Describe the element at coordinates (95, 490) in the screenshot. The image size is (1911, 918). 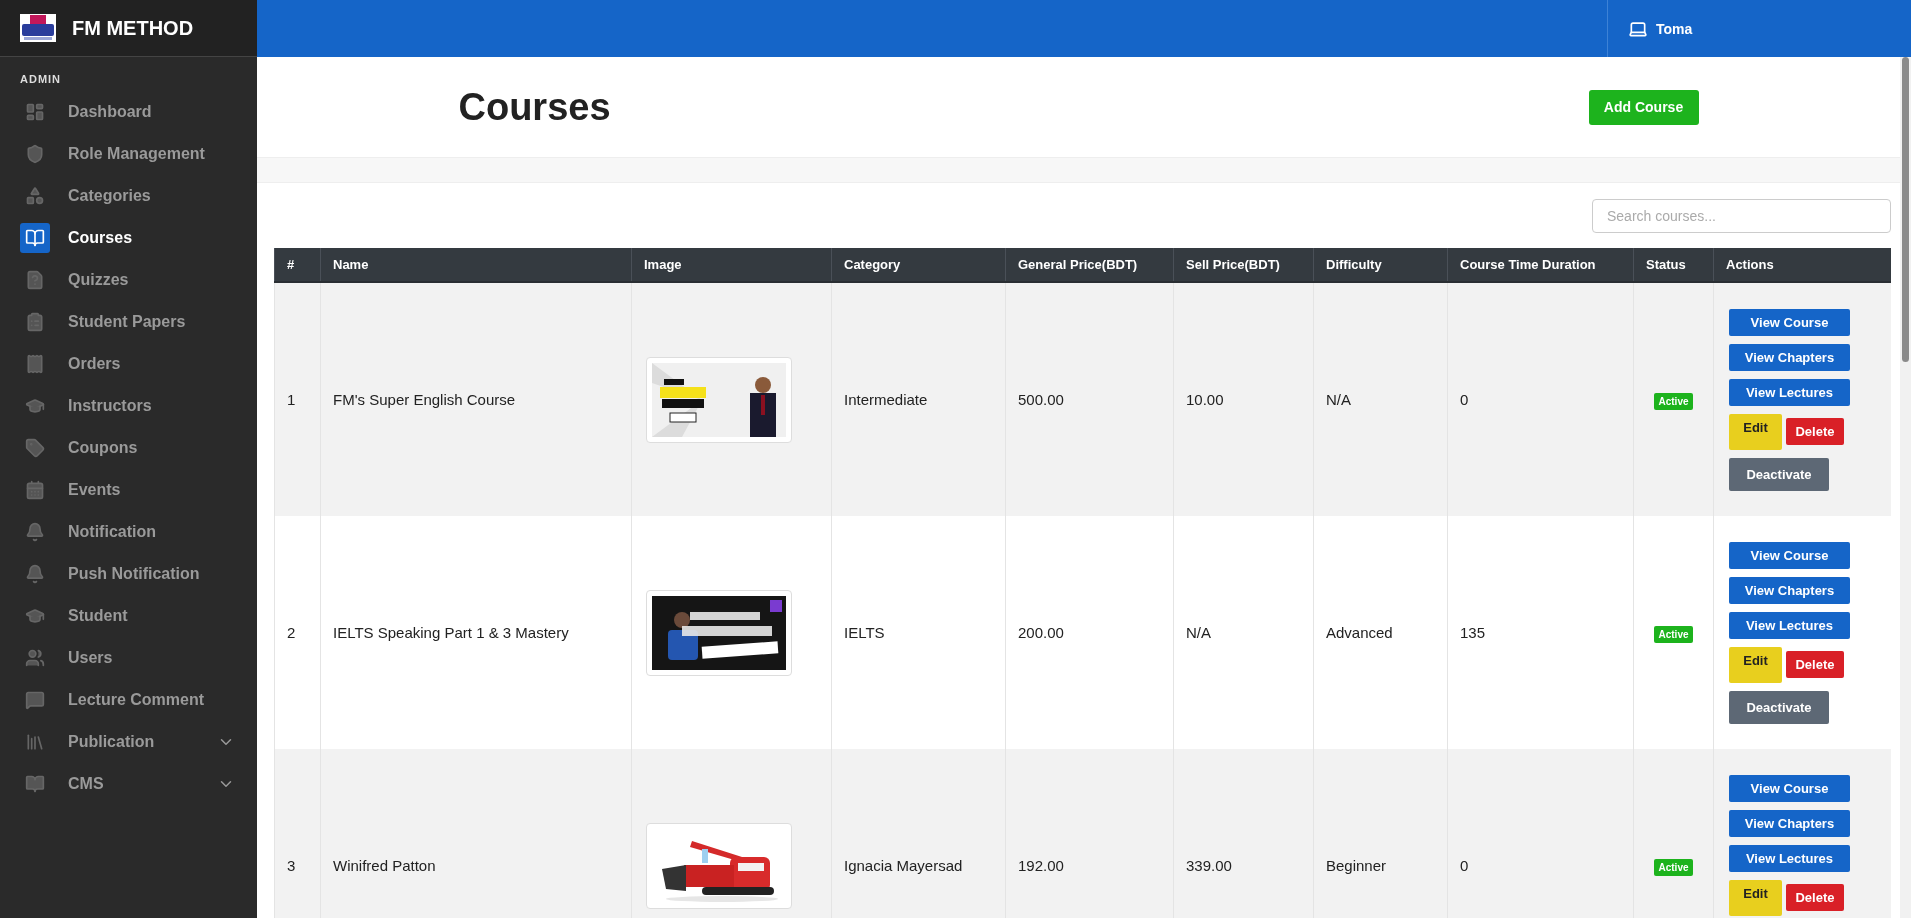
I see `sidebar-label: Events` at that location.